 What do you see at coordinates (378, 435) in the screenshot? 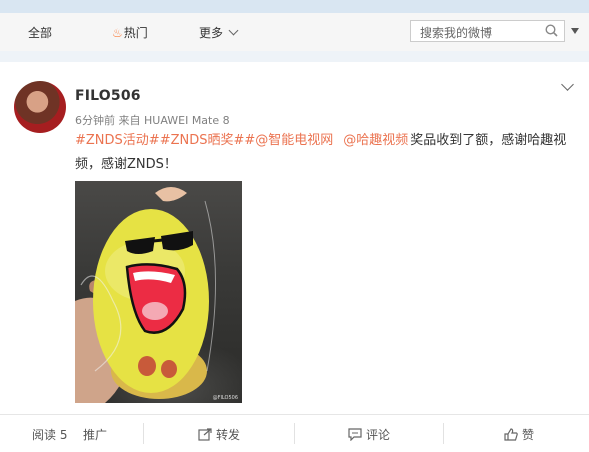
I see `comment-label: 评论` at bounding box center [378, 435].